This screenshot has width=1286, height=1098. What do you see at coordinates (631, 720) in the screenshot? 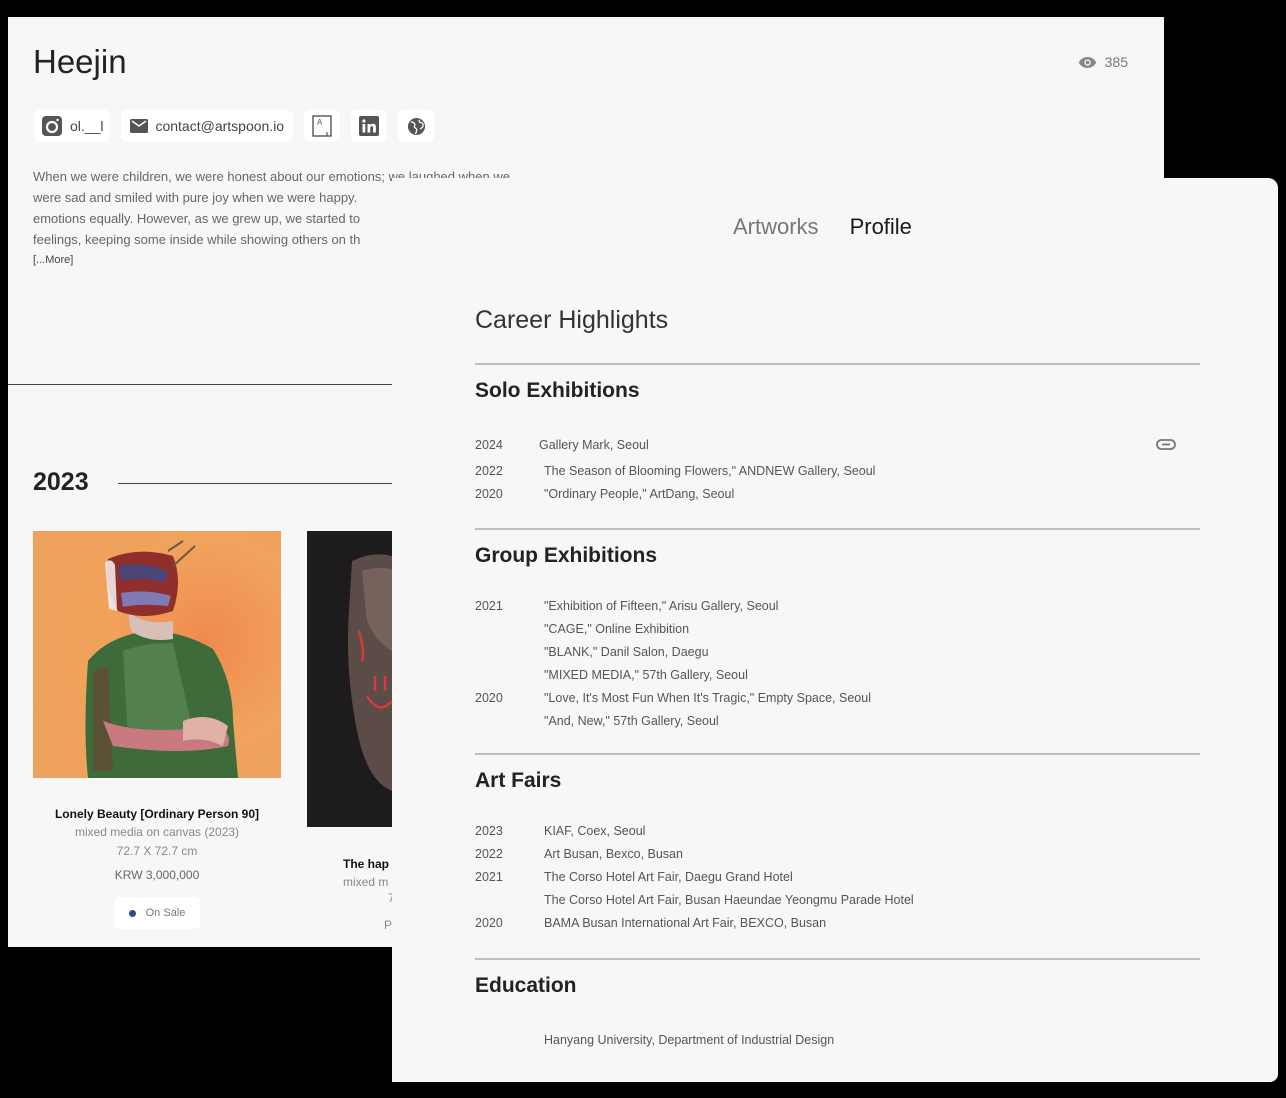
I see `entry-text: "And, New," 57th Gallery, Seoul` at bounding box center [631, 720].